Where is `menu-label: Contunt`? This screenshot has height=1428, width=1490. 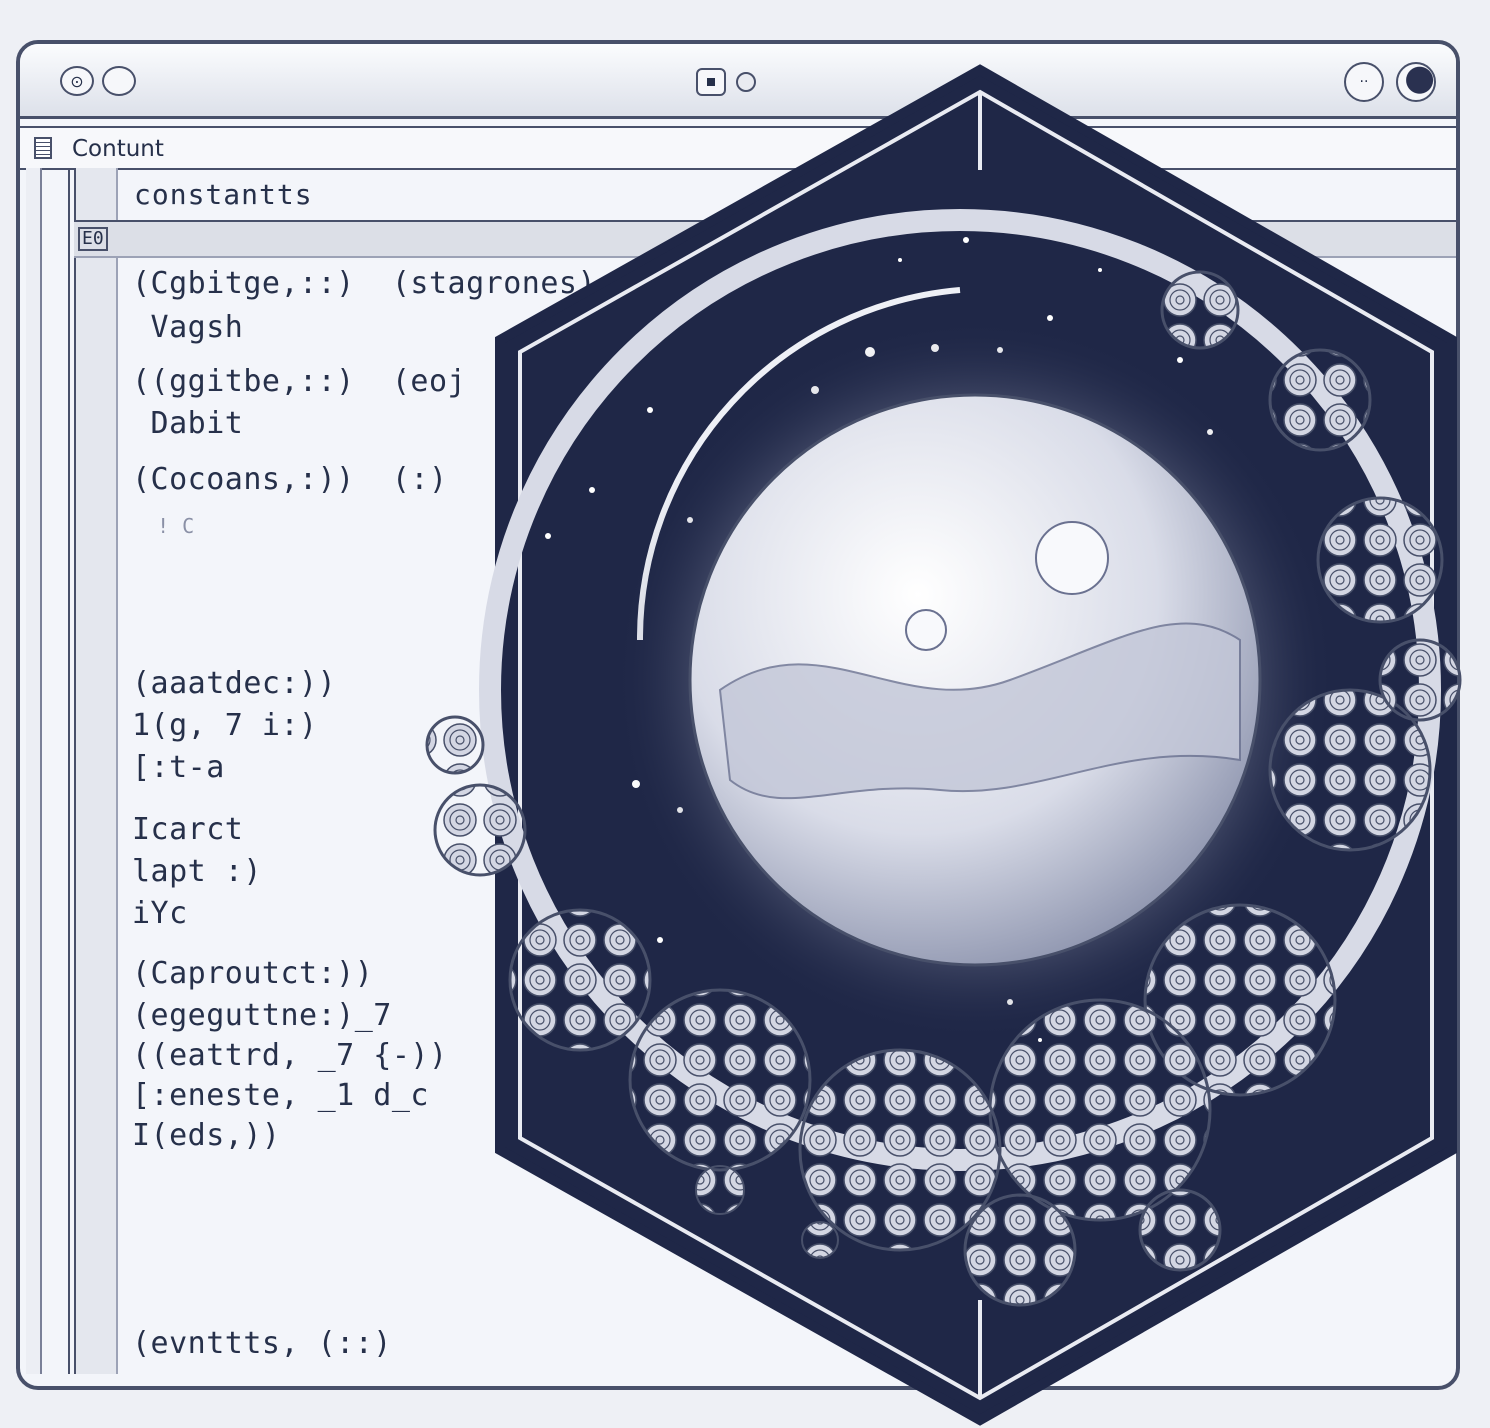
menu-label: Contunt is located at coordinates (118, 149).